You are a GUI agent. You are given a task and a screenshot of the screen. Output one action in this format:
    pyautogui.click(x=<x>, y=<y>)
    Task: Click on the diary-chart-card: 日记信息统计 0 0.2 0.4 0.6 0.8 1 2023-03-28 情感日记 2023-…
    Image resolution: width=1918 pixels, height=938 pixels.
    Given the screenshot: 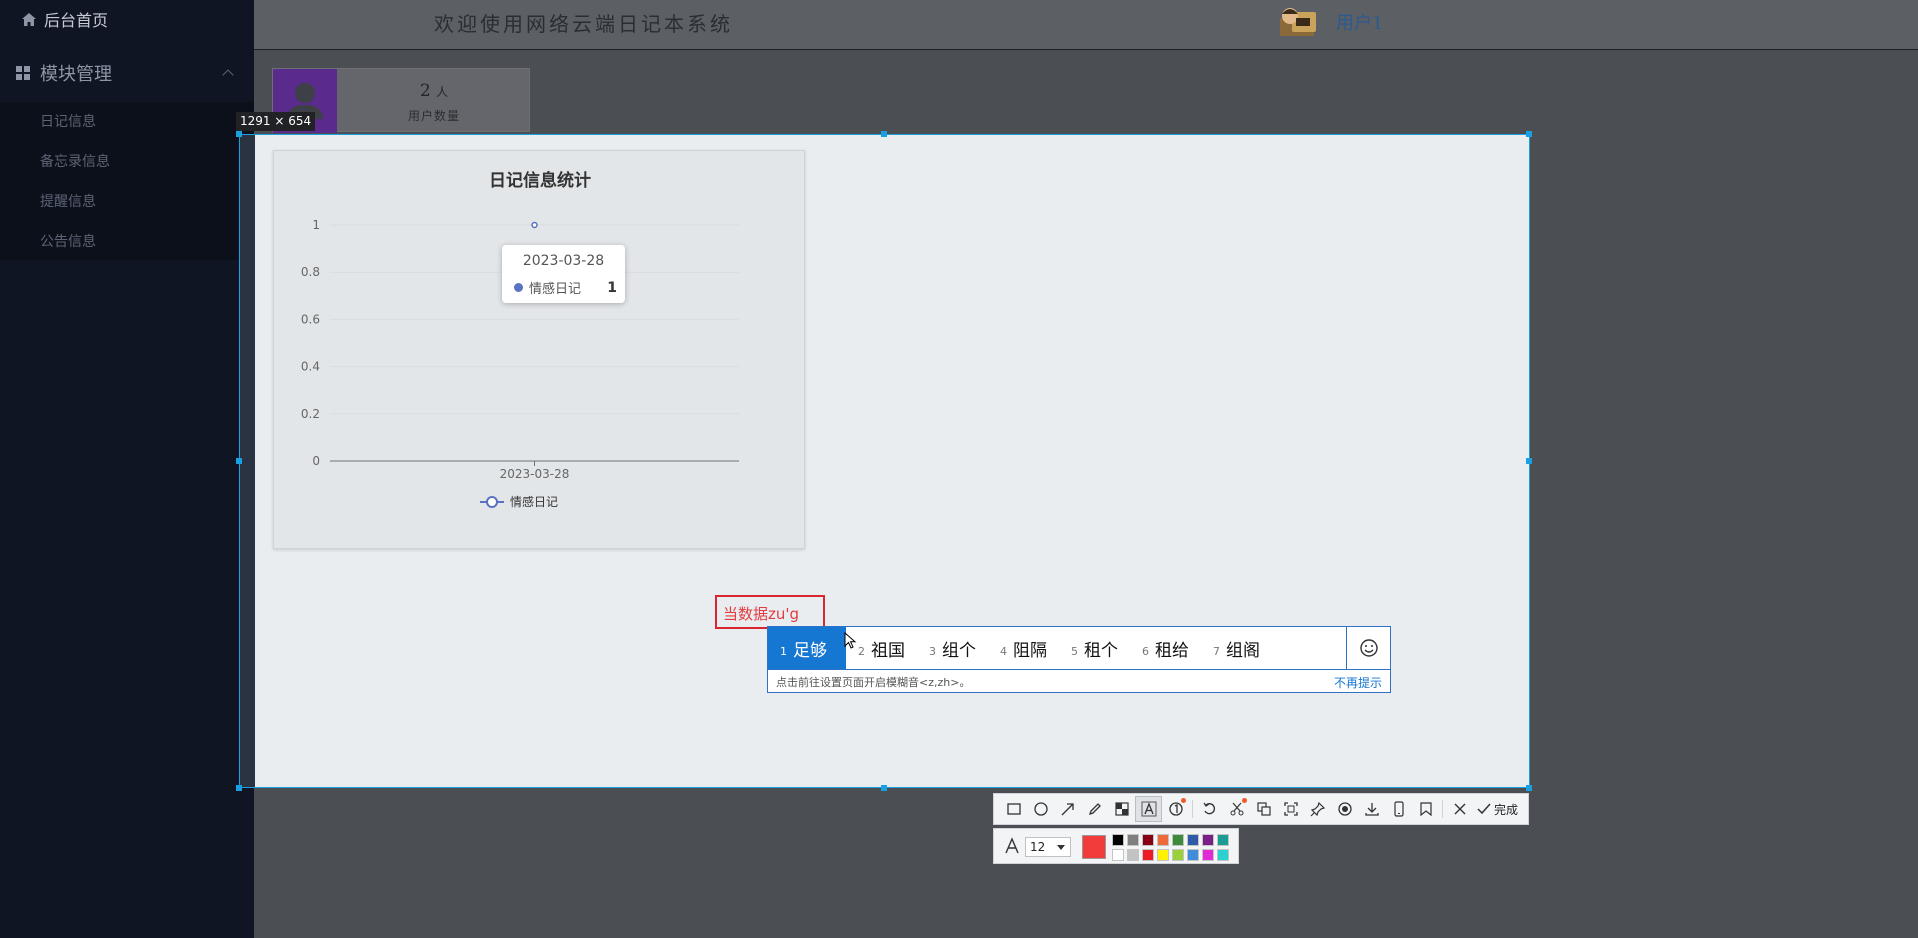 What is the action you would take?
    pyautogui.click(x=539, y=349)
    